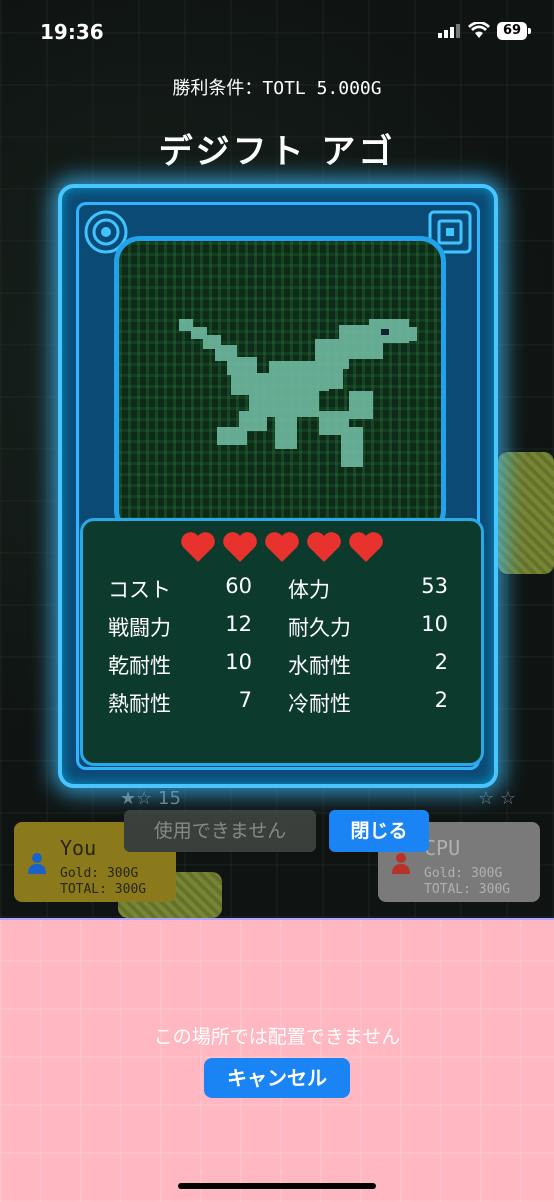  What do you see at coordinates (139, 666) in the screenshot?
I see `stat-label: 乾耐性` at bounding box center [139, 666].